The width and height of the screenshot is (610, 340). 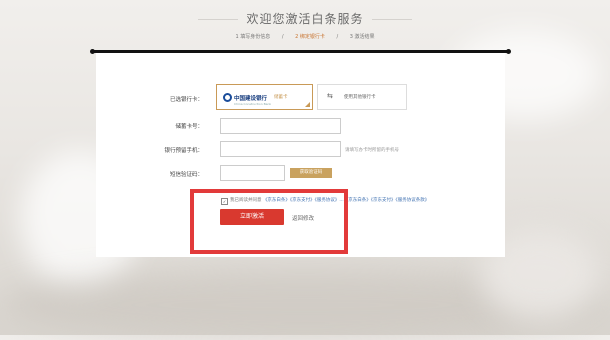 I want to click on step-1: 1 填写身份信息, so click(x=253, y=37).